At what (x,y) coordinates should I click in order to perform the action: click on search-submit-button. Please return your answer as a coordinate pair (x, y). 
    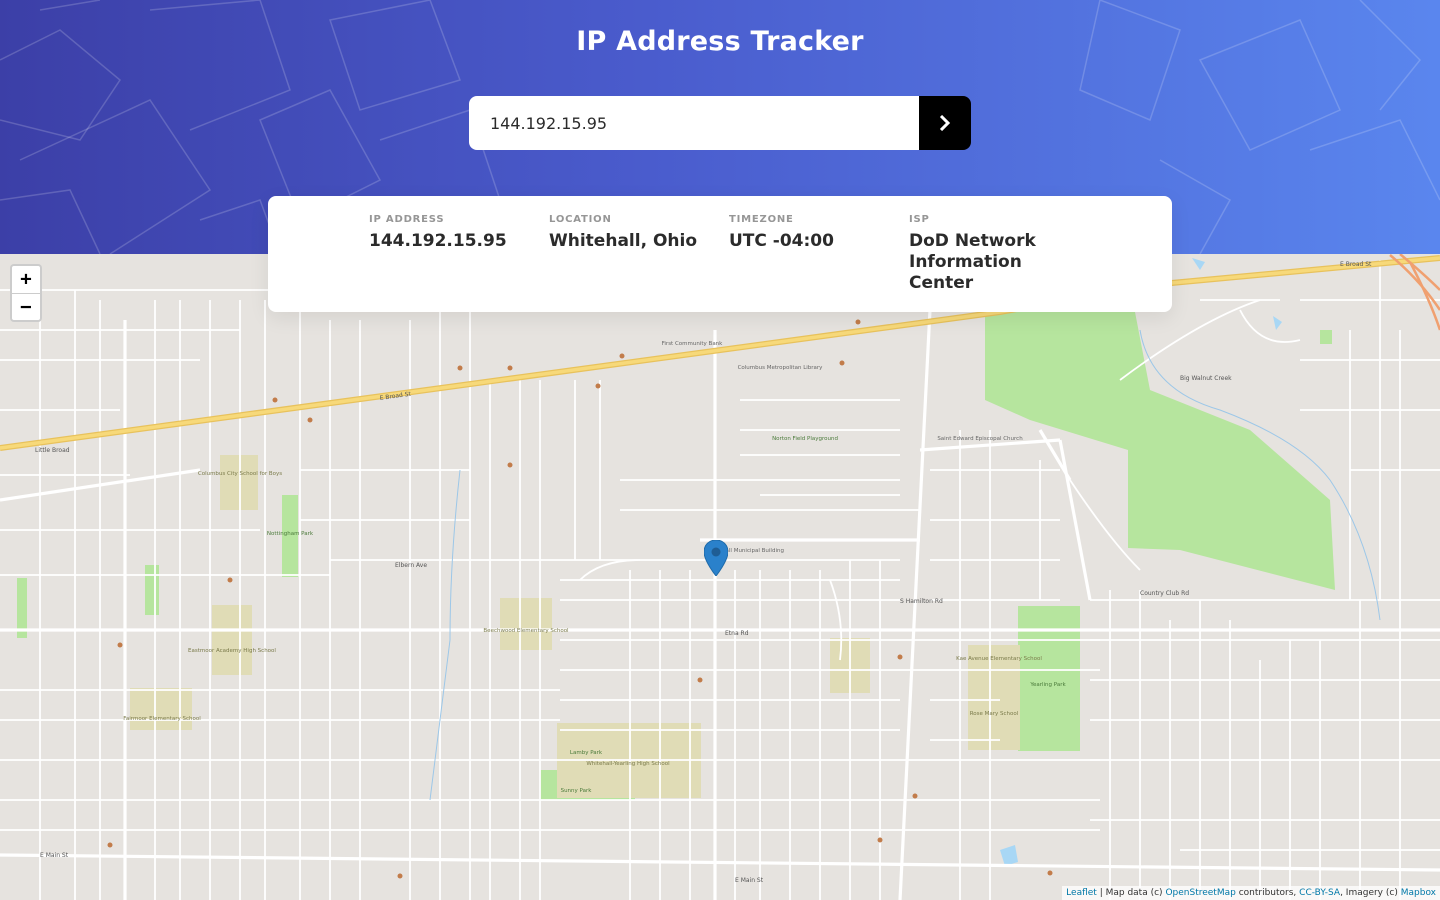
    Looking at the image, I should click on (945, 123).